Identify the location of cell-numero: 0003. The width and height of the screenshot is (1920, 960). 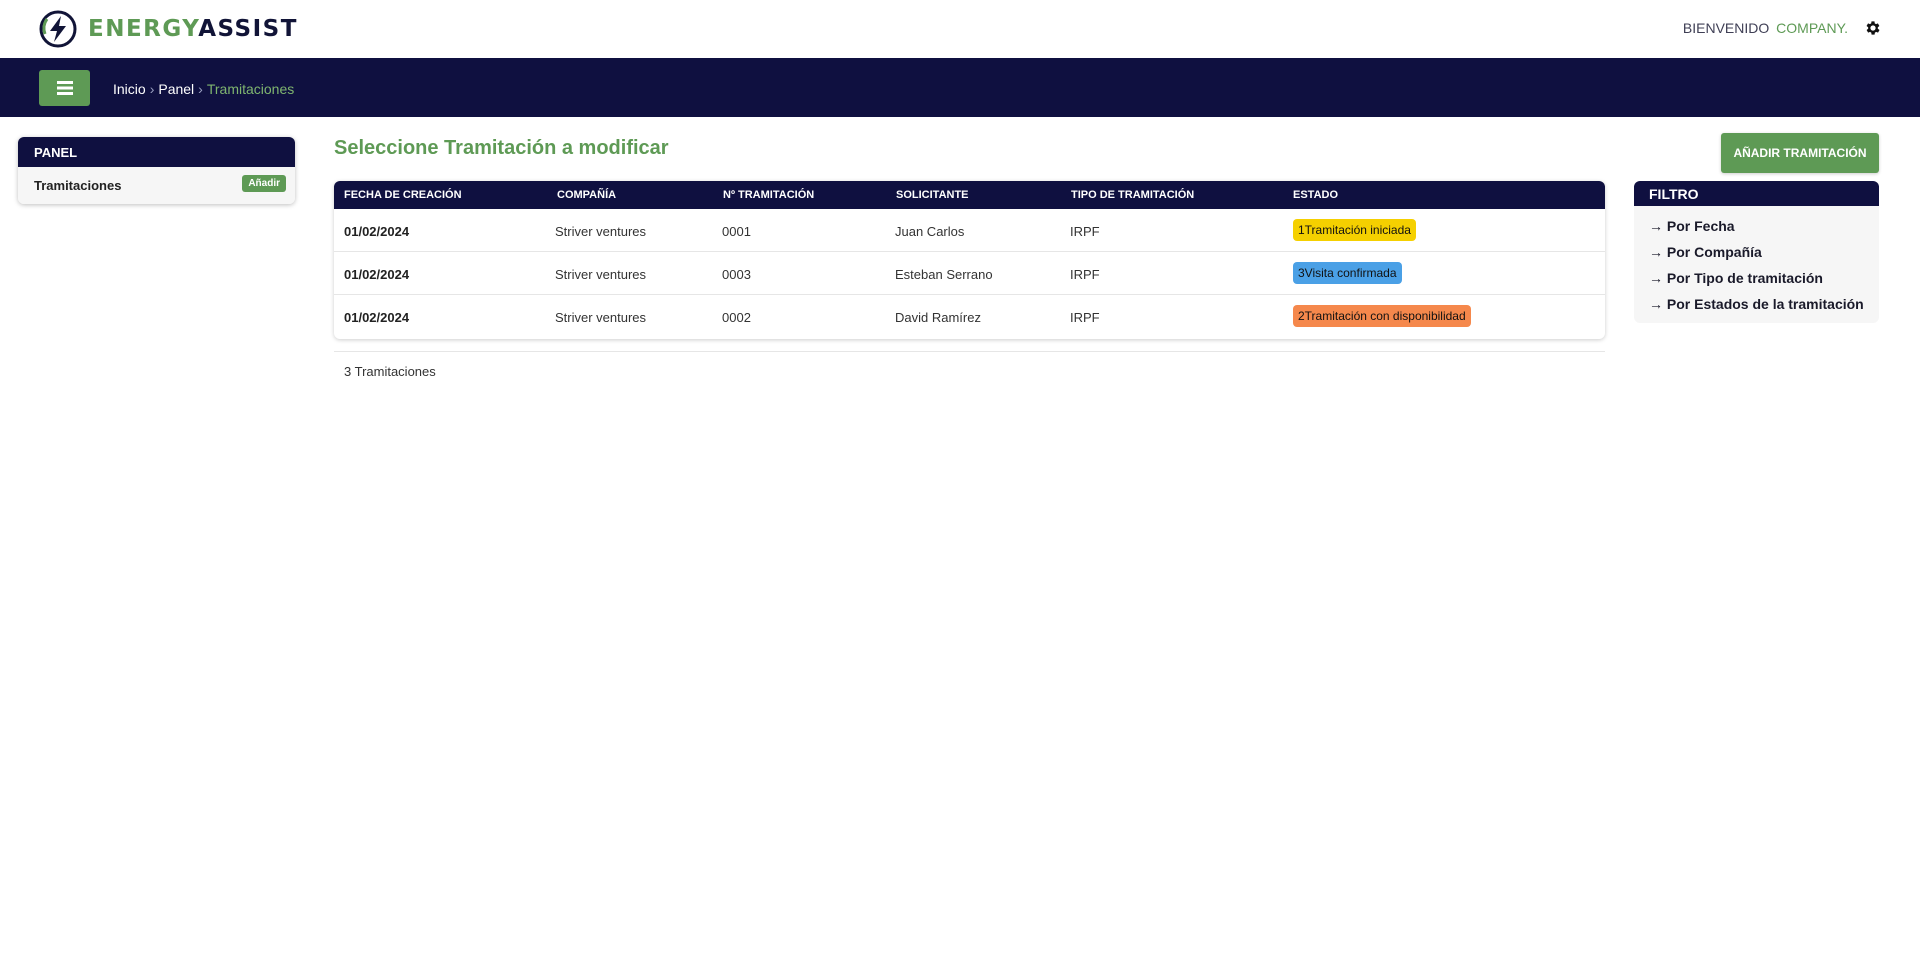
(736, 274).